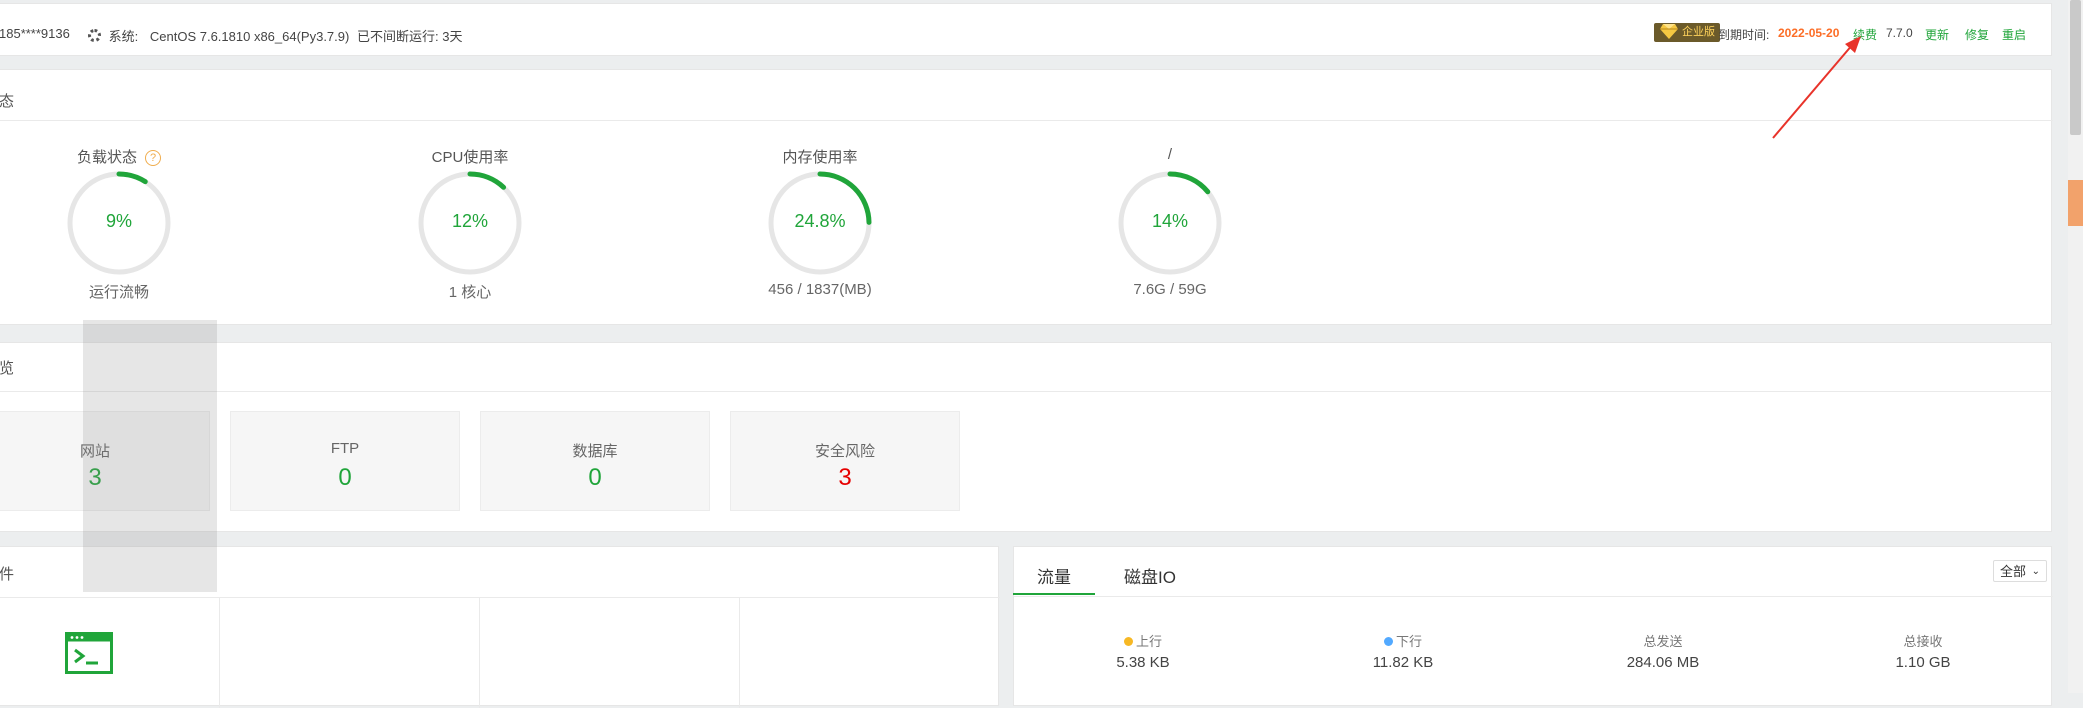 The width and height of the screenshot is (2083, 708). Describe the element at coordinates (1170, 154) in the screenshot. I see `gauge-label-disk: /` at that location.